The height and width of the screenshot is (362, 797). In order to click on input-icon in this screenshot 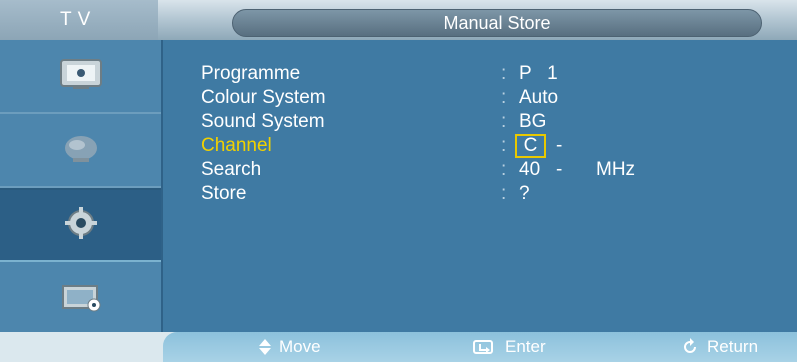, I will do `click(81, 298)`.